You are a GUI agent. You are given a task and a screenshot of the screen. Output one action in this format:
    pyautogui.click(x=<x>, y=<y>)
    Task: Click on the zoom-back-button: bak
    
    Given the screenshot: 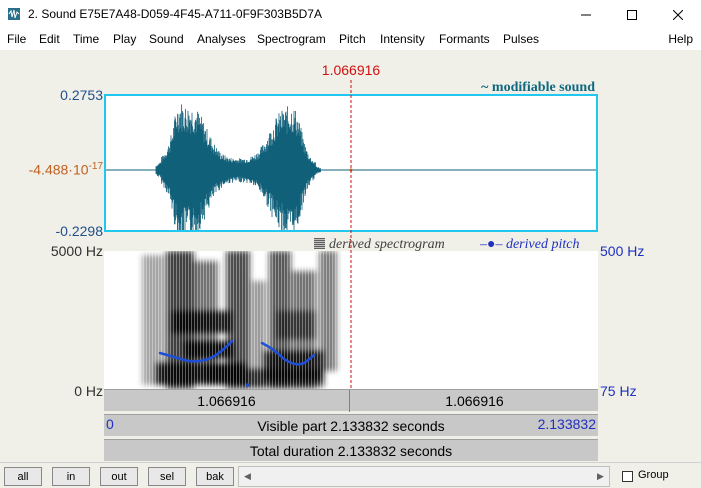 What is the action you would take?
    pyautogui.click(x=215, y=476)
    